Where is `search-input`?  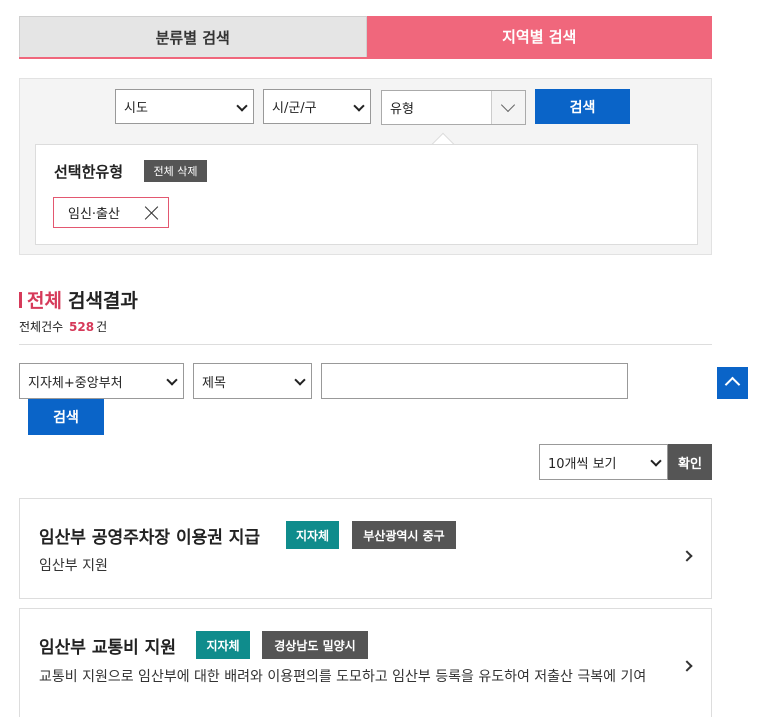 search-input is located at coordinates (474, 381).